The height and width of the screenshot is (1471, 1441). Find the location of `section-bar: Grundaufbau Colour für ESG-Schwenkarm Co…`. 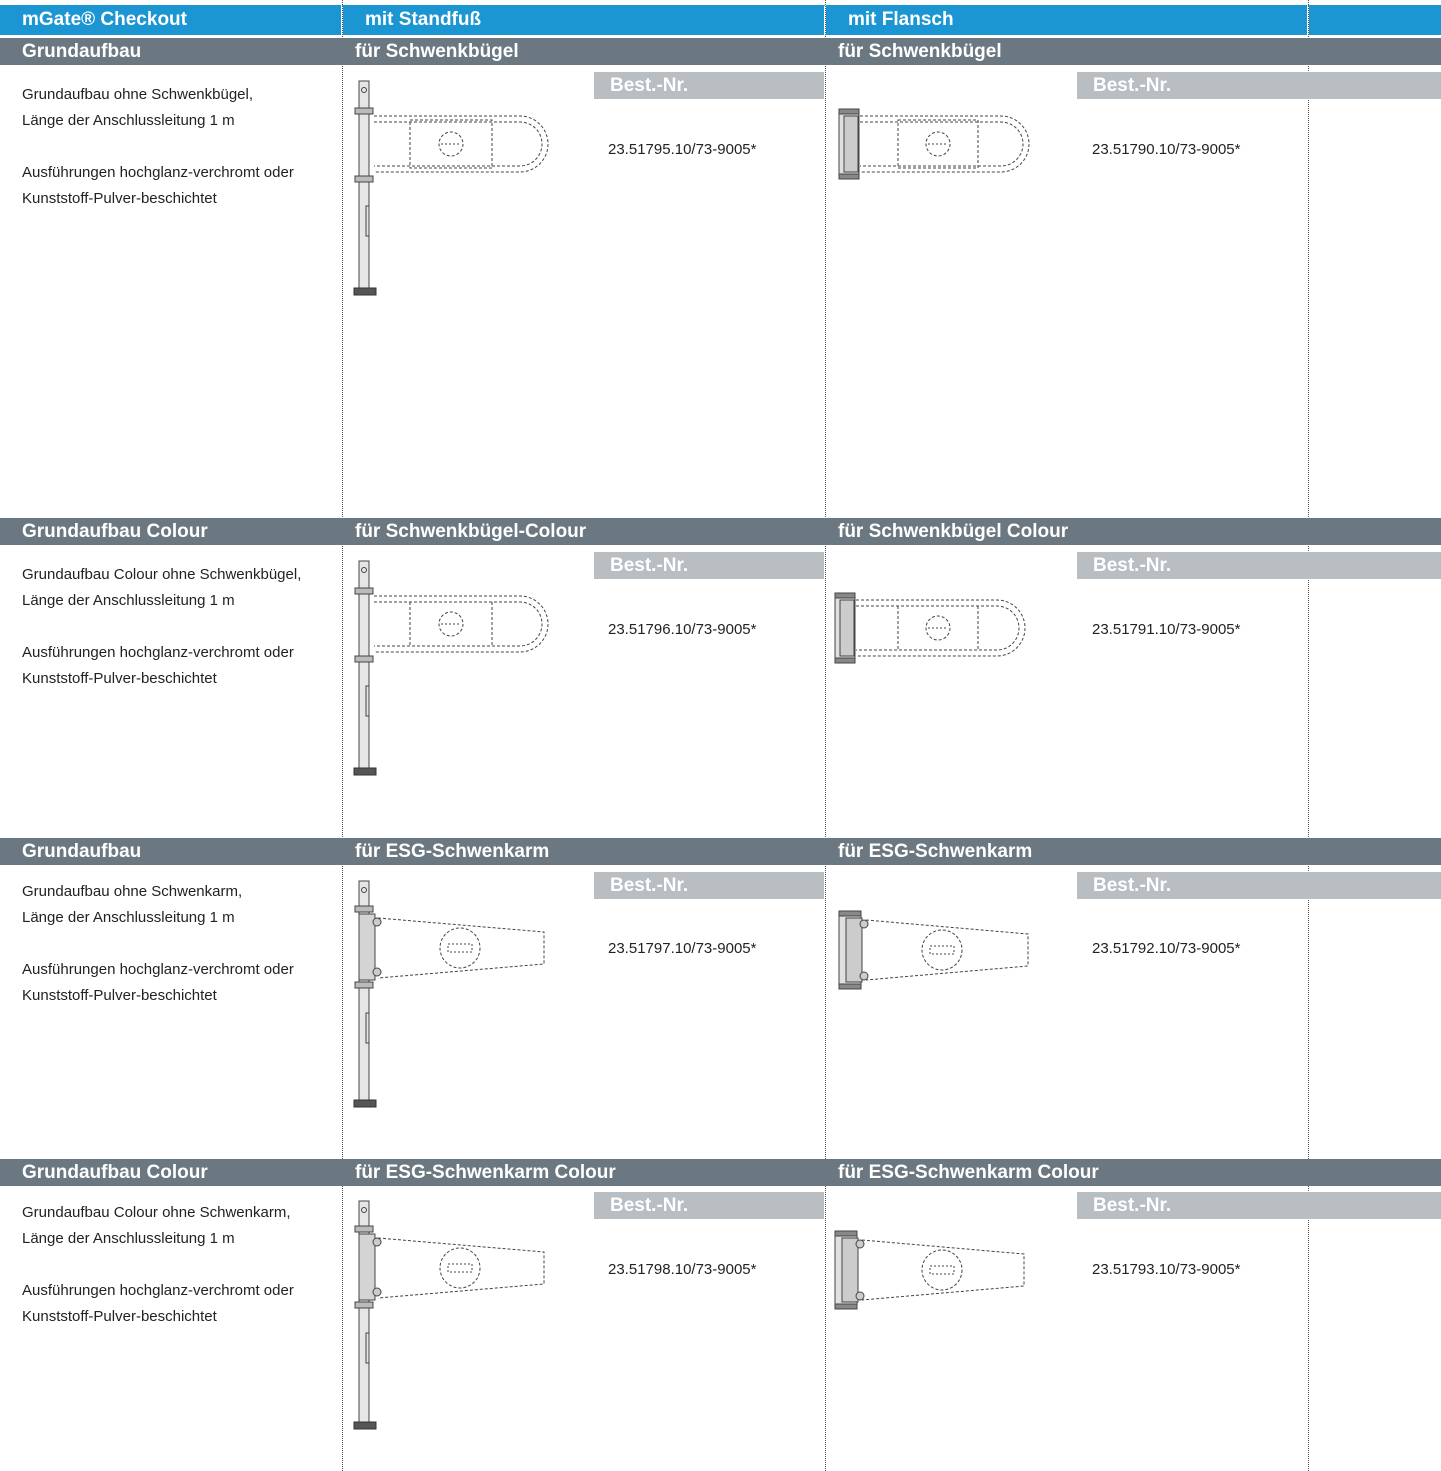

section-bar: Grundaufbau Colour für ESG-Schwenkarm Co… is located at coordinates (720, 1172).